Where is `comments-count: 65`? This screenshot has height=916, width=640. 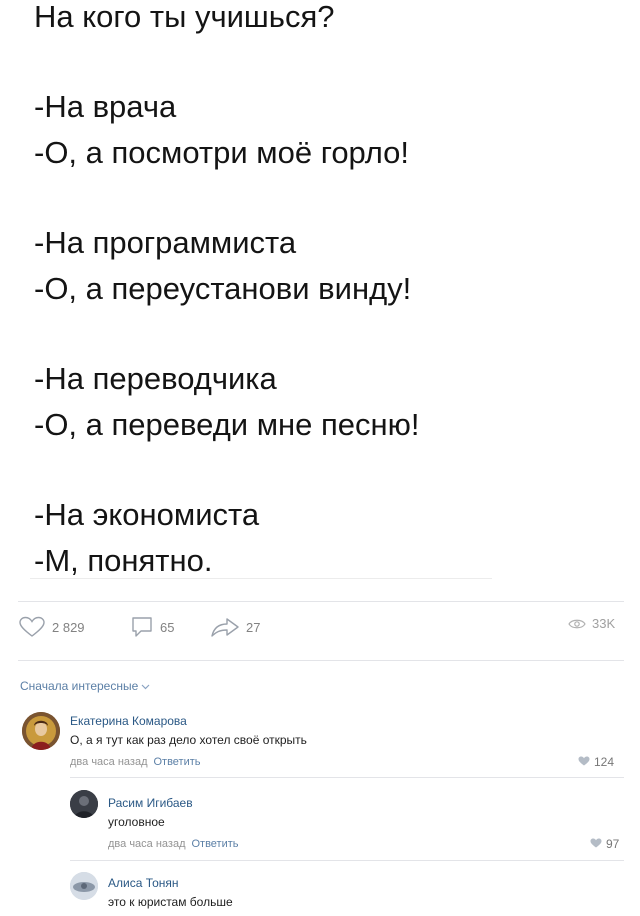 comments-count: 65 is located at coordinates (167, 627).